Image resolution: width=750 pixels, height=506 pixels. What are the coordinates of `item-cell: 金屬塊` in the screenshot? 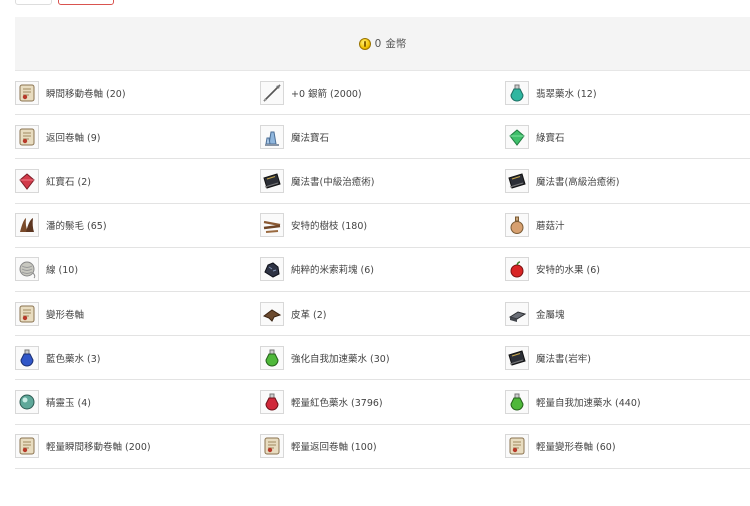 It's located at (627, 313).